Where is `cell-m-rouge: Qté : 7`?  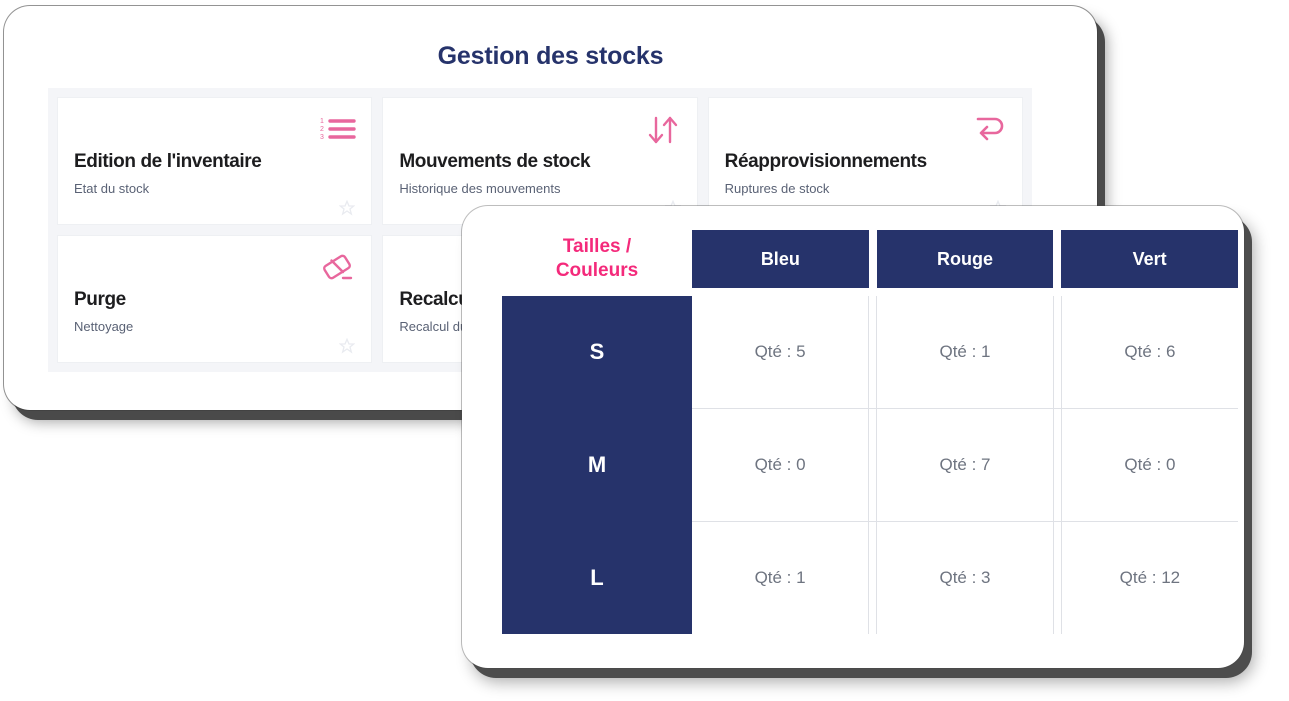
cell-m-rouge: Qté : 7 is located at coordinates (965, 465).